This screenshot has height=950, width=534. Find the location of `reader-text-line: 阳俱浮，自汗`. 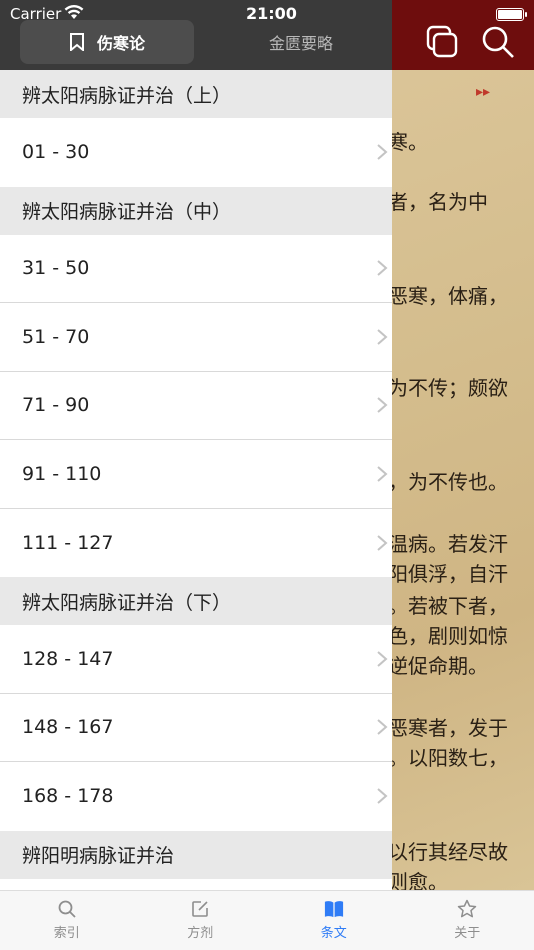

reader-text-line: 阳俱浮，自汗 is located at coordinates (450, 574).